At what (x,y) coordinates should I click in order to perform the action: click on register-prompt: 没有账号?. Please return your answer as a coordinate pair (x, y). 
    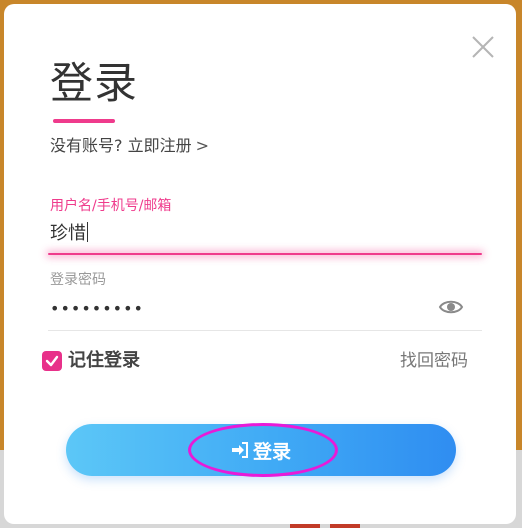
    Looking at the image, I should click on (86, 145).